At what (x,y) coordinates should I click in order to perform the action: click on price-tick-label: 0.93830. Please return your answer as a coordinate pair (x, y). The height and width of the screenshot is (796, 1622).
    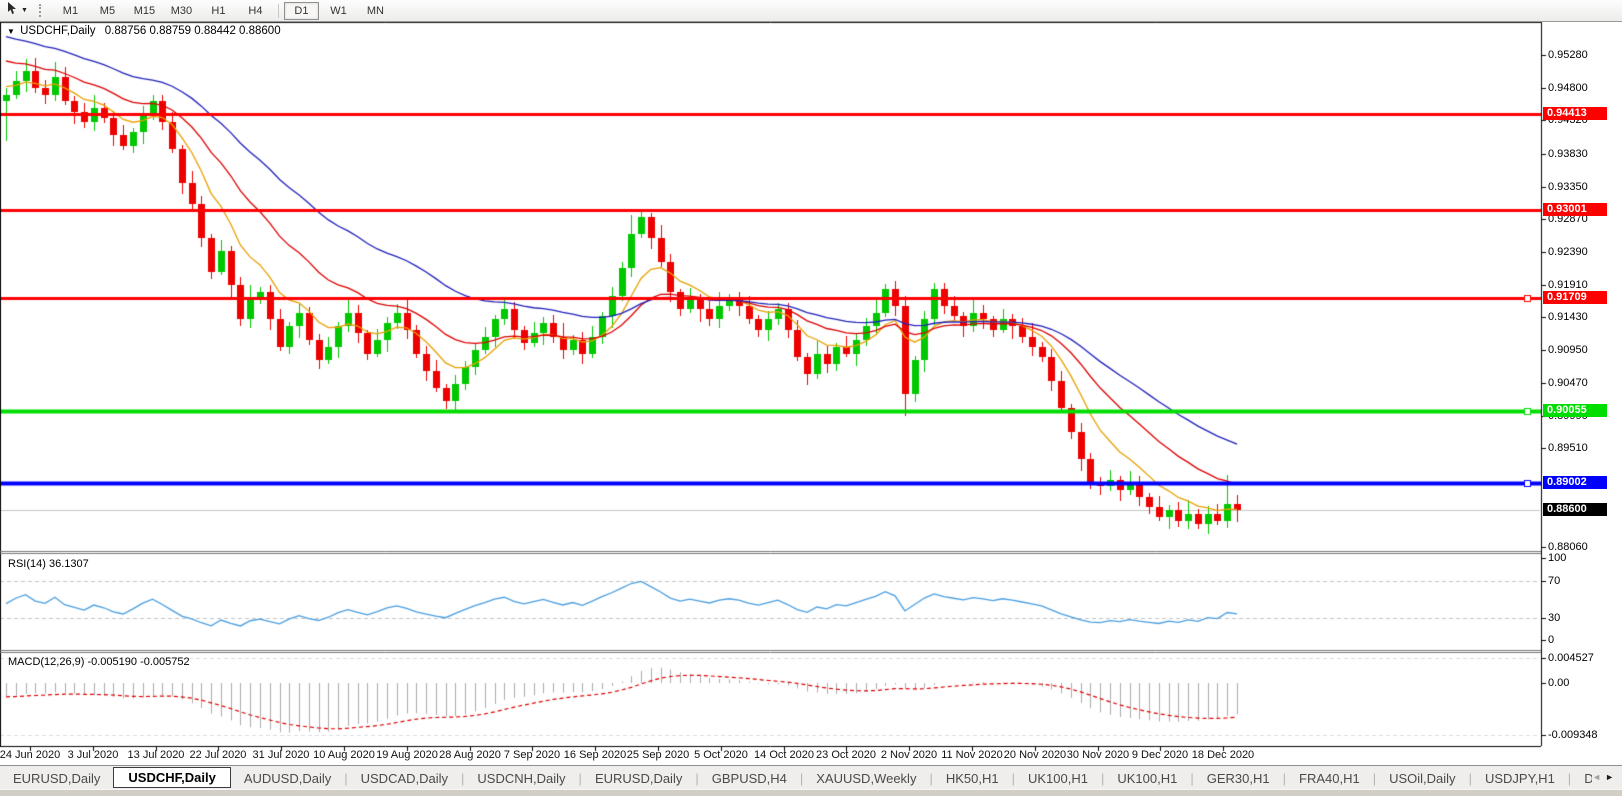
    Looking at the image, I should click on (1568, 154).